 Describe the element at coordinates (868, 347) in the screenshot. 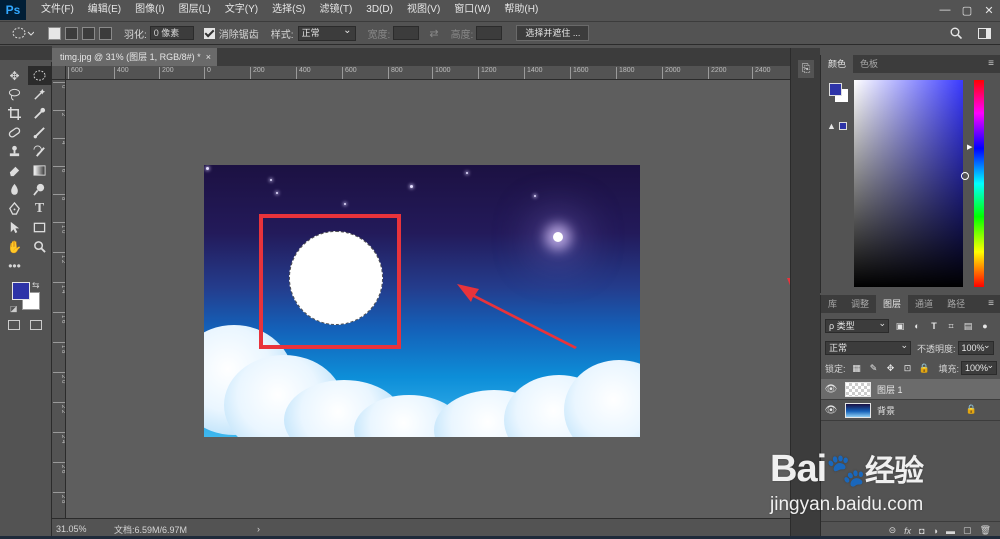

I see `blend-mode-select: 正常` at that location.